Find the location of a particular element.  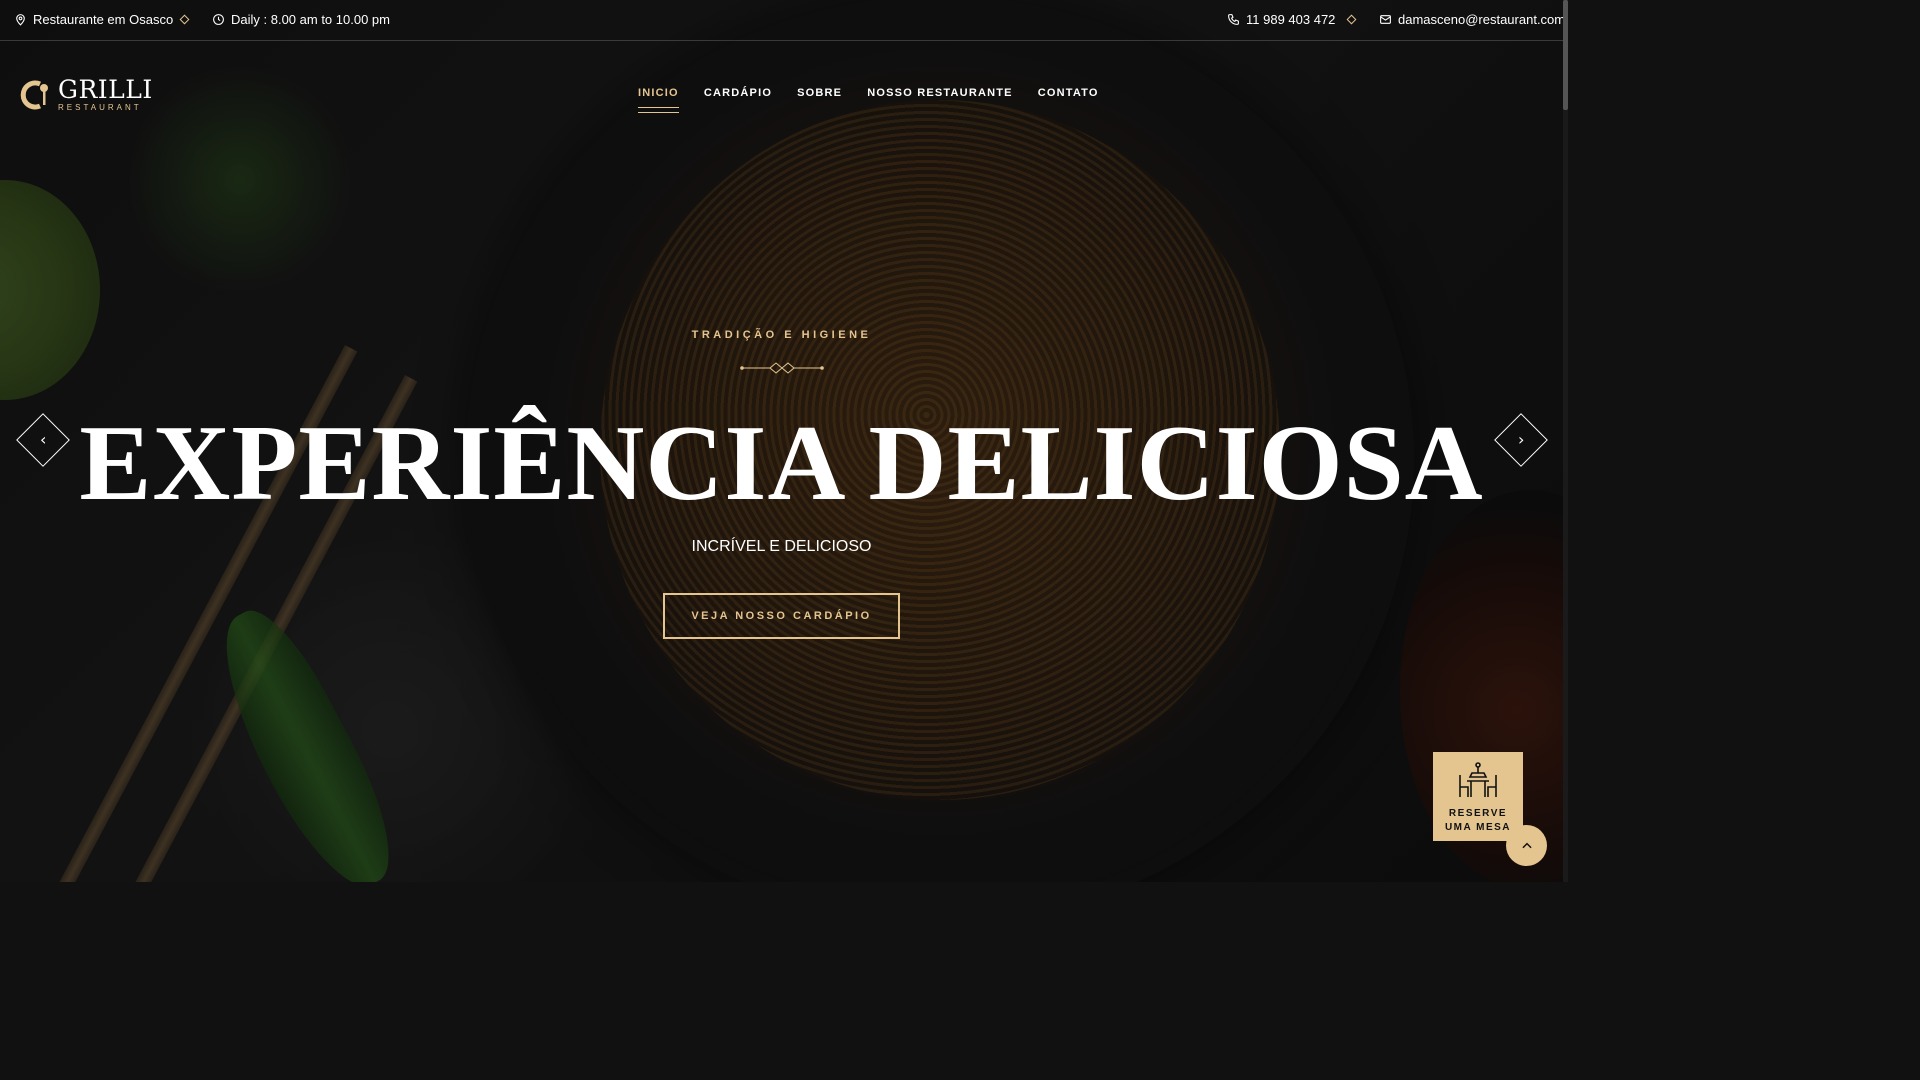

email-info: damasceno@restaurant.com is located at coordinates (1472, 19).